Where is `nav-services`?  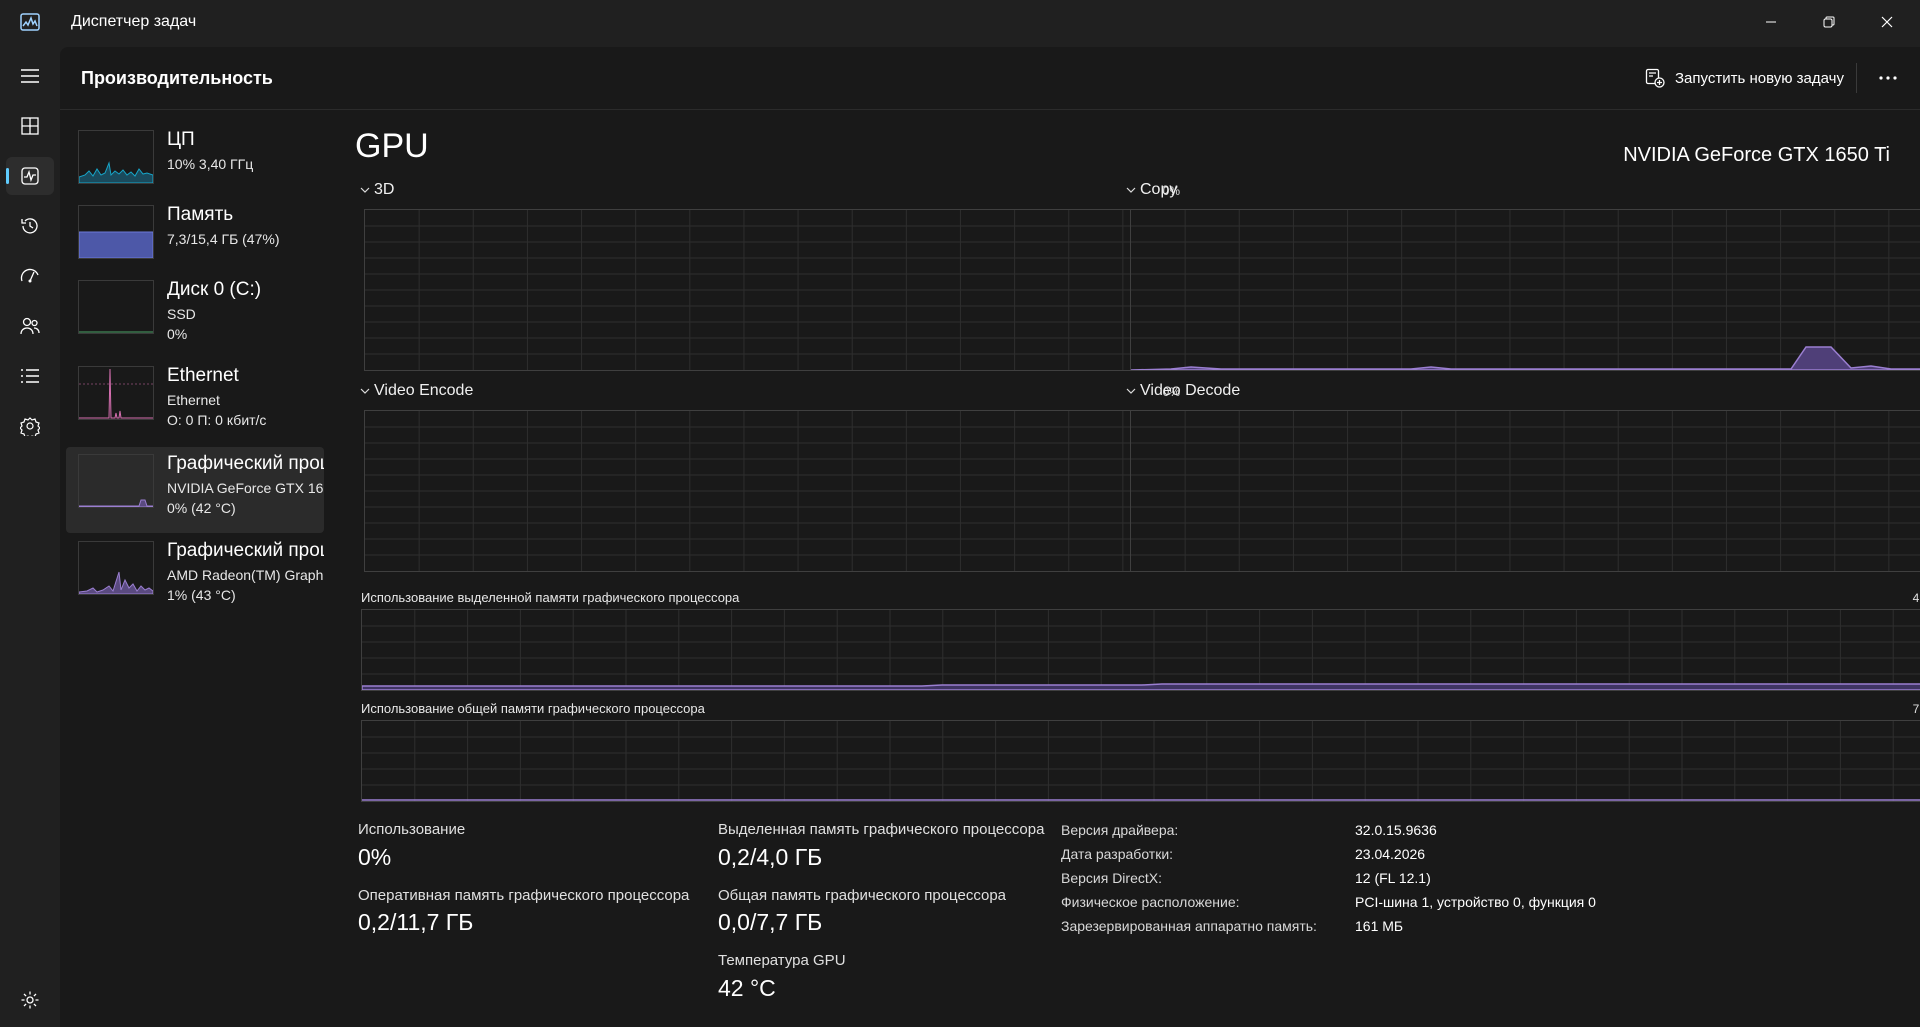 nav-services is located at coordinates (30, 426).